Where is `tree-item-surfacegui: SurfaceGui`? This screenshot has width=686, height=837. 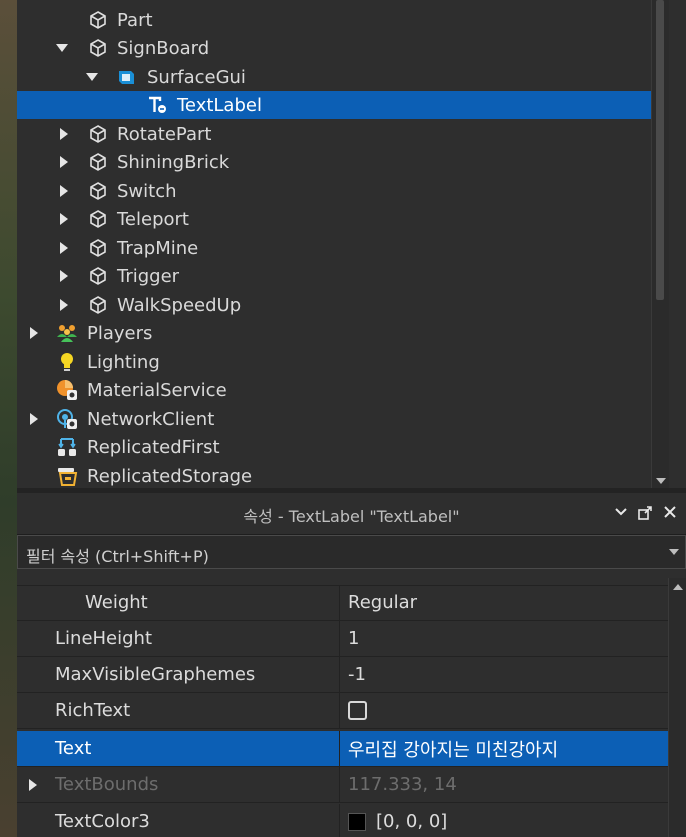
tree-item-surfacegui: SurfaceGui is located at coordinates (343, 77).